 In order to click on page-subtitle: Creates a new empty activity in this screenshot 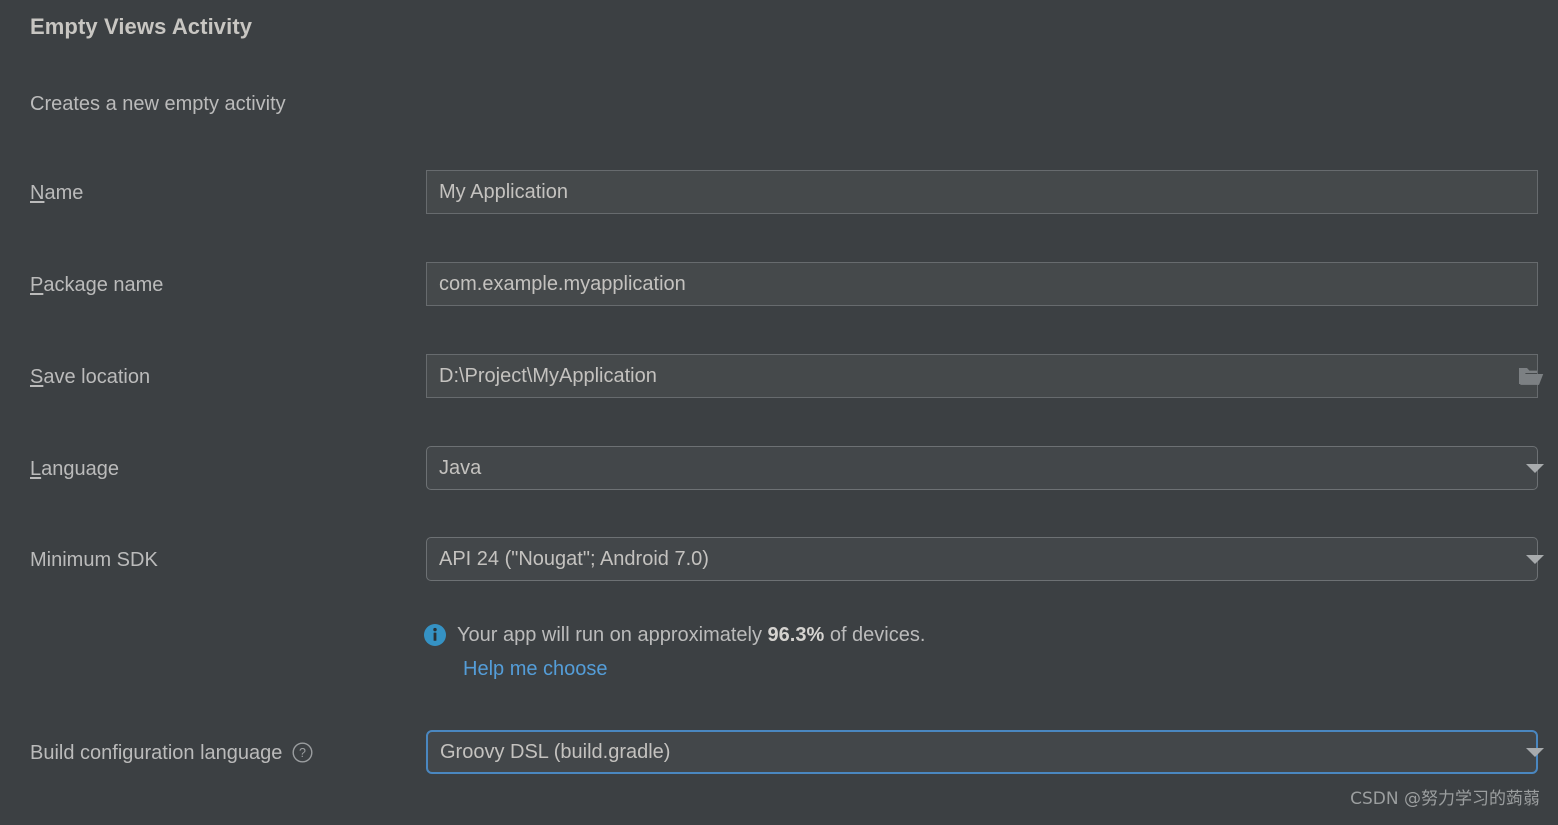, I will do `click(158, 104)`.